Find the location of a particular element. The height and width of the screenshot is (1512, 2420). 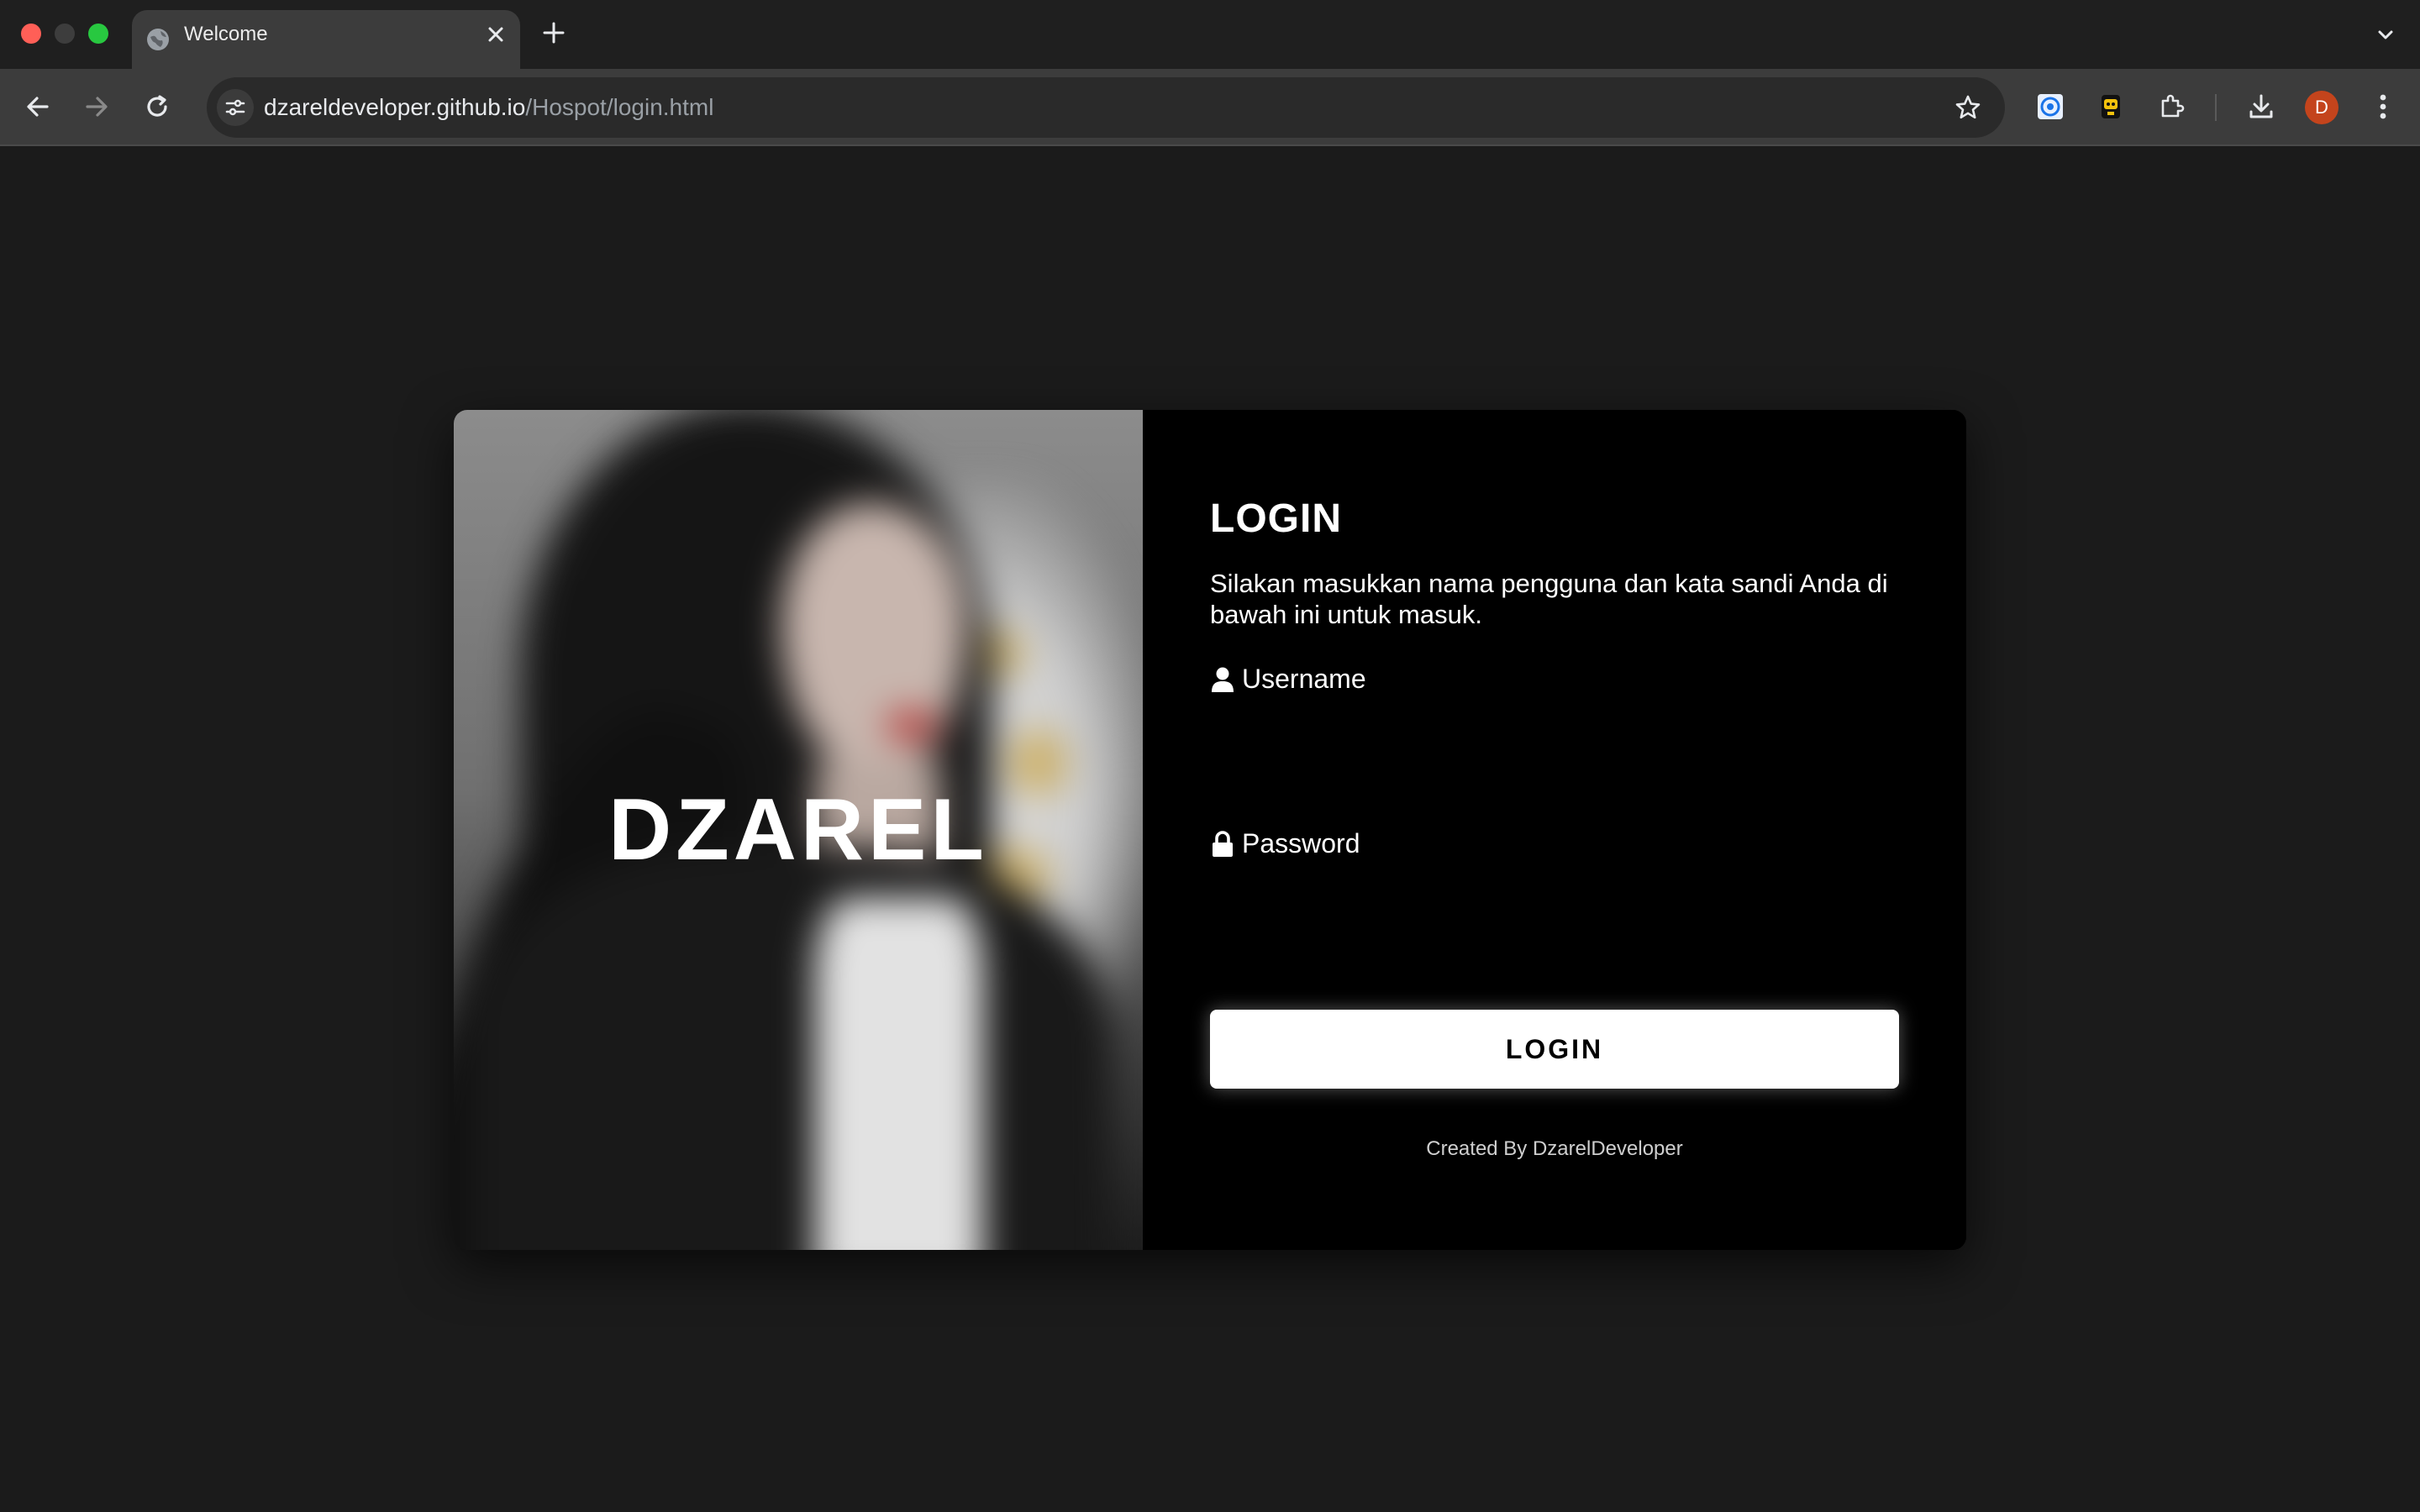

password-label: Password is located at coordinates (1285, 843).